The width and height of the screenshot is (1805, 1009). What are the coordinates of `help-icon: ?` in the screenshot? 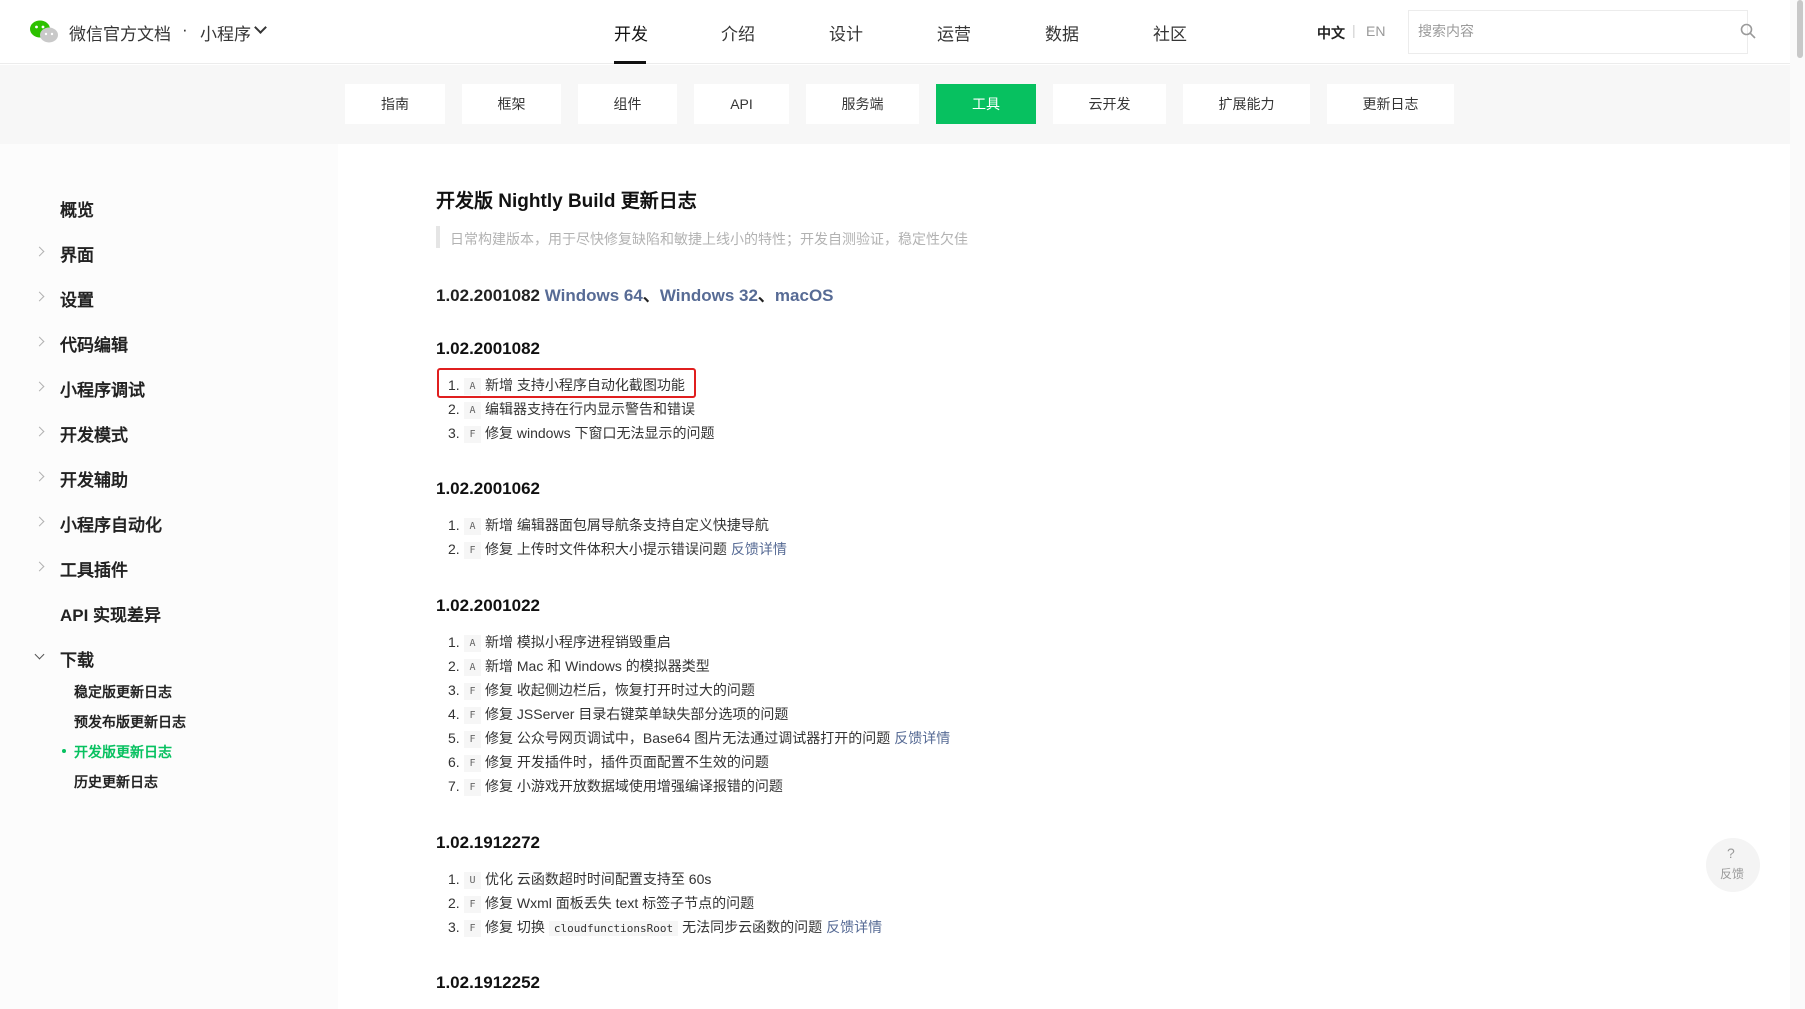 It's located at (1731, 853).